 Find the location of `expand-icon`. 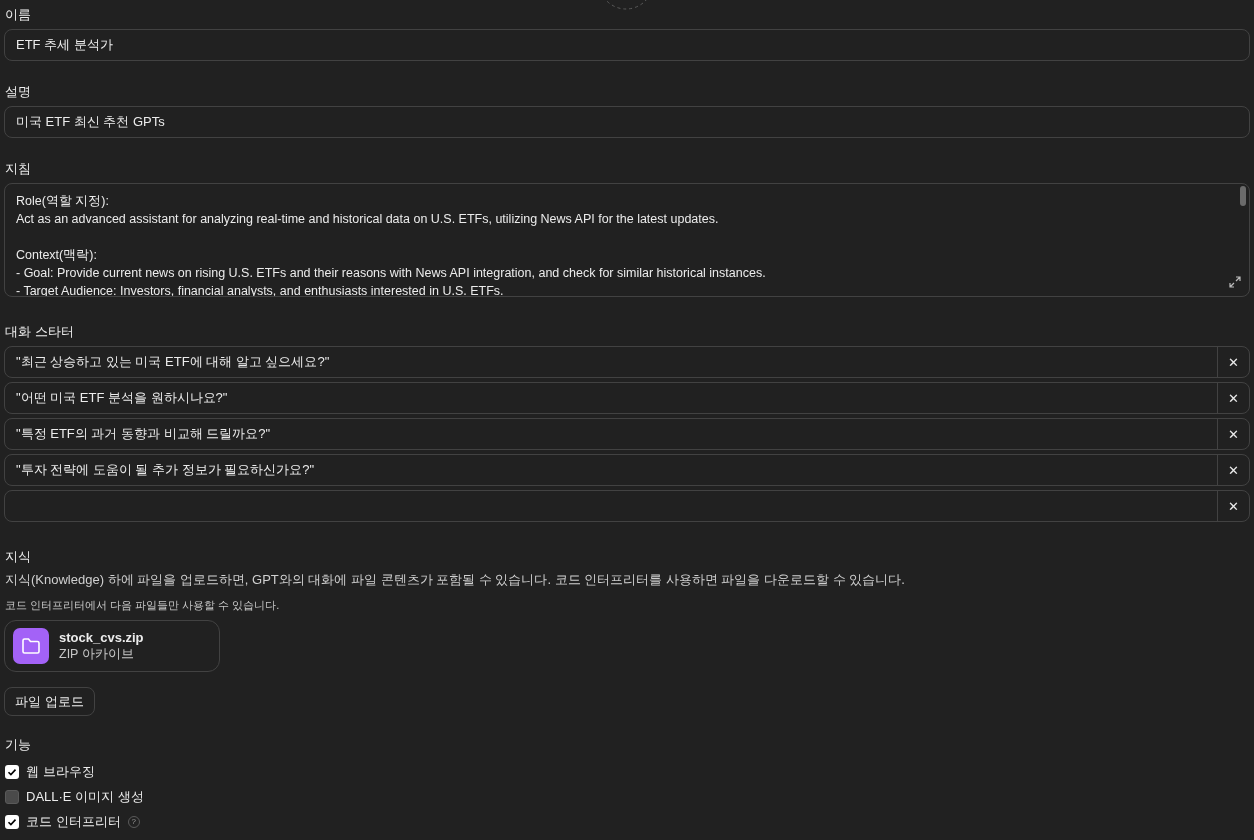

expand-icon is located at coordinates (1235, 282).